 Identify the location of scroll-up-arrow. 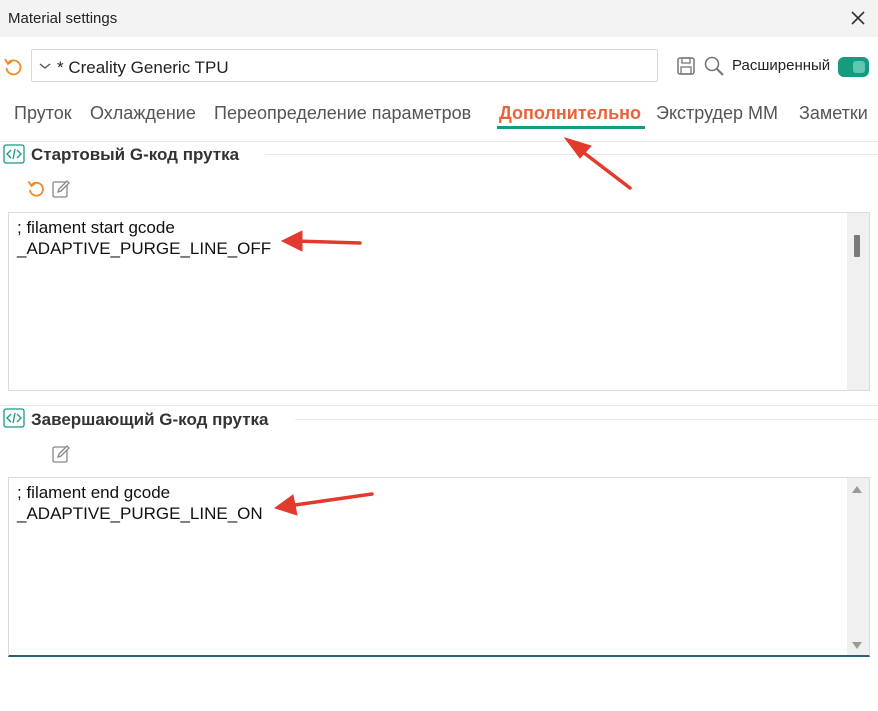
(857, 489).